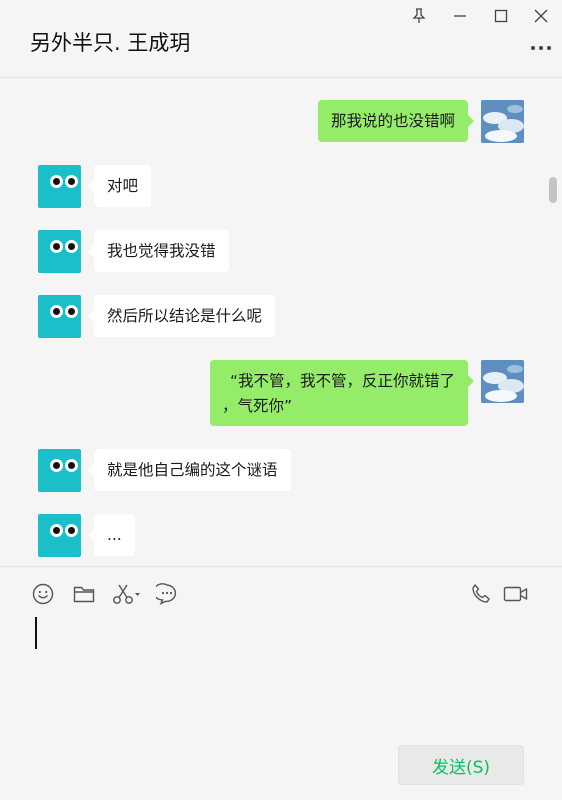 The width and height of the screenshot is (562, 800). Describe the element at coordinates (181, 316) in the screenshot. I see `contact-message-bubble: 然后所以结论是什么呢` at that location.